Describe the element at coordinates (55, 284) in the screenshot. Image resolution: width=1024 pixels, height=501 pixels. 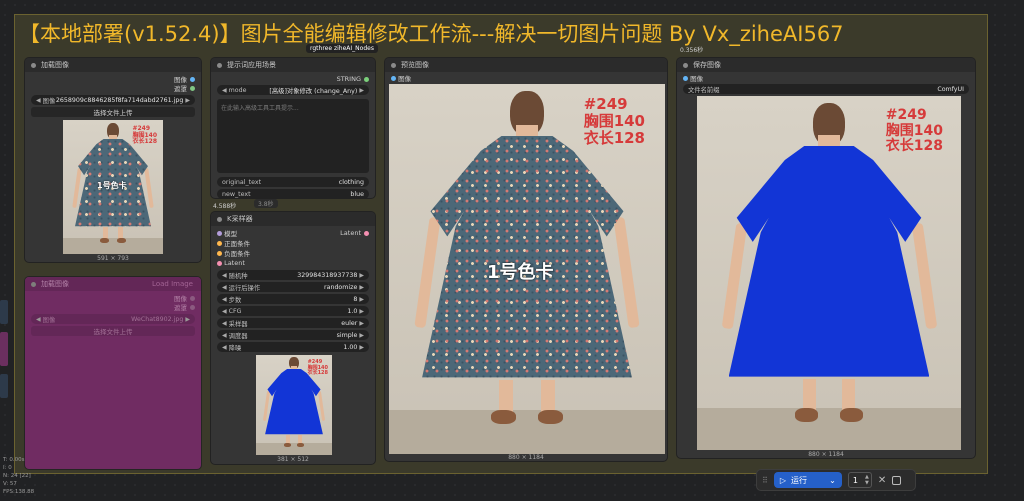
I see `node-title: 加载图像` at that location.